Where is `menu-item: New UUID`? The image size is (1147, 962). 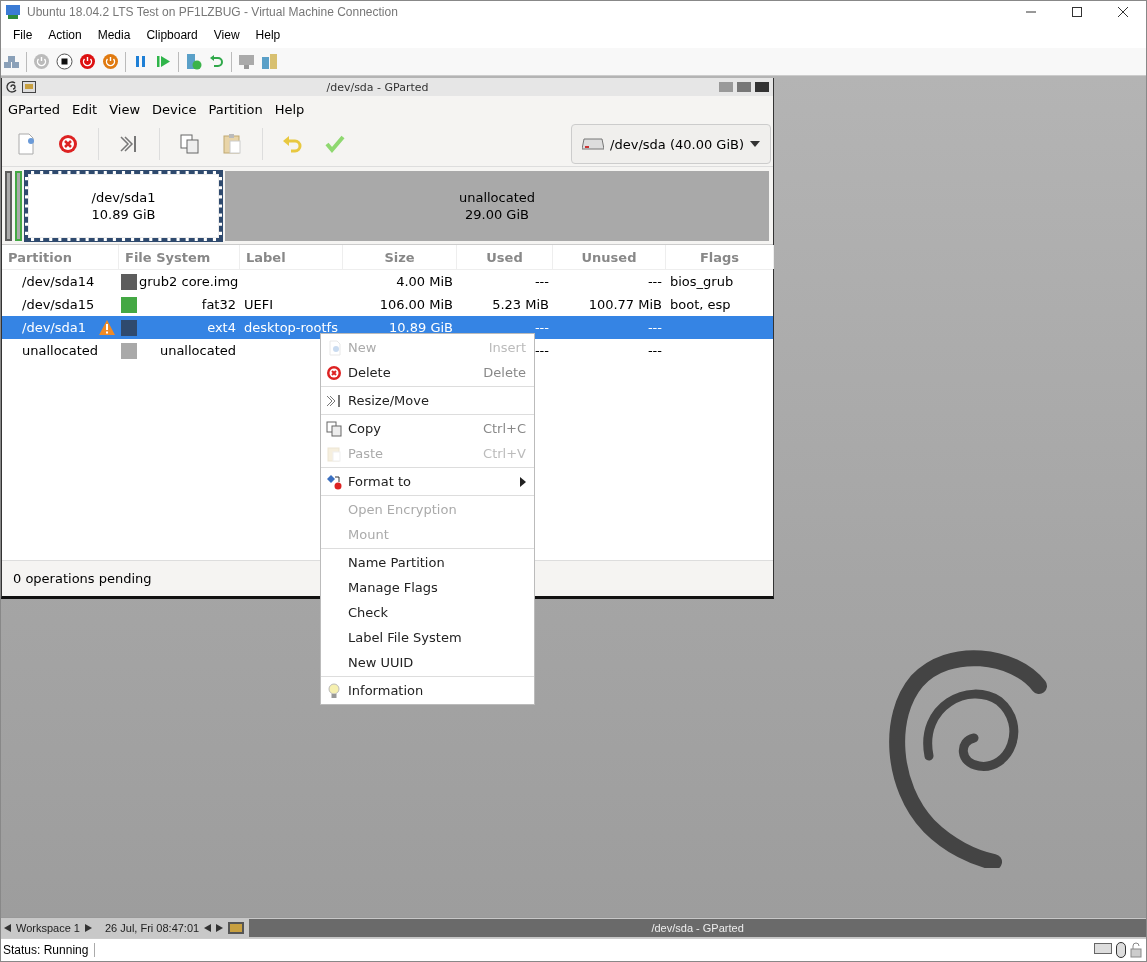
menu-item: New UUID is located at coordinates (427, 662).